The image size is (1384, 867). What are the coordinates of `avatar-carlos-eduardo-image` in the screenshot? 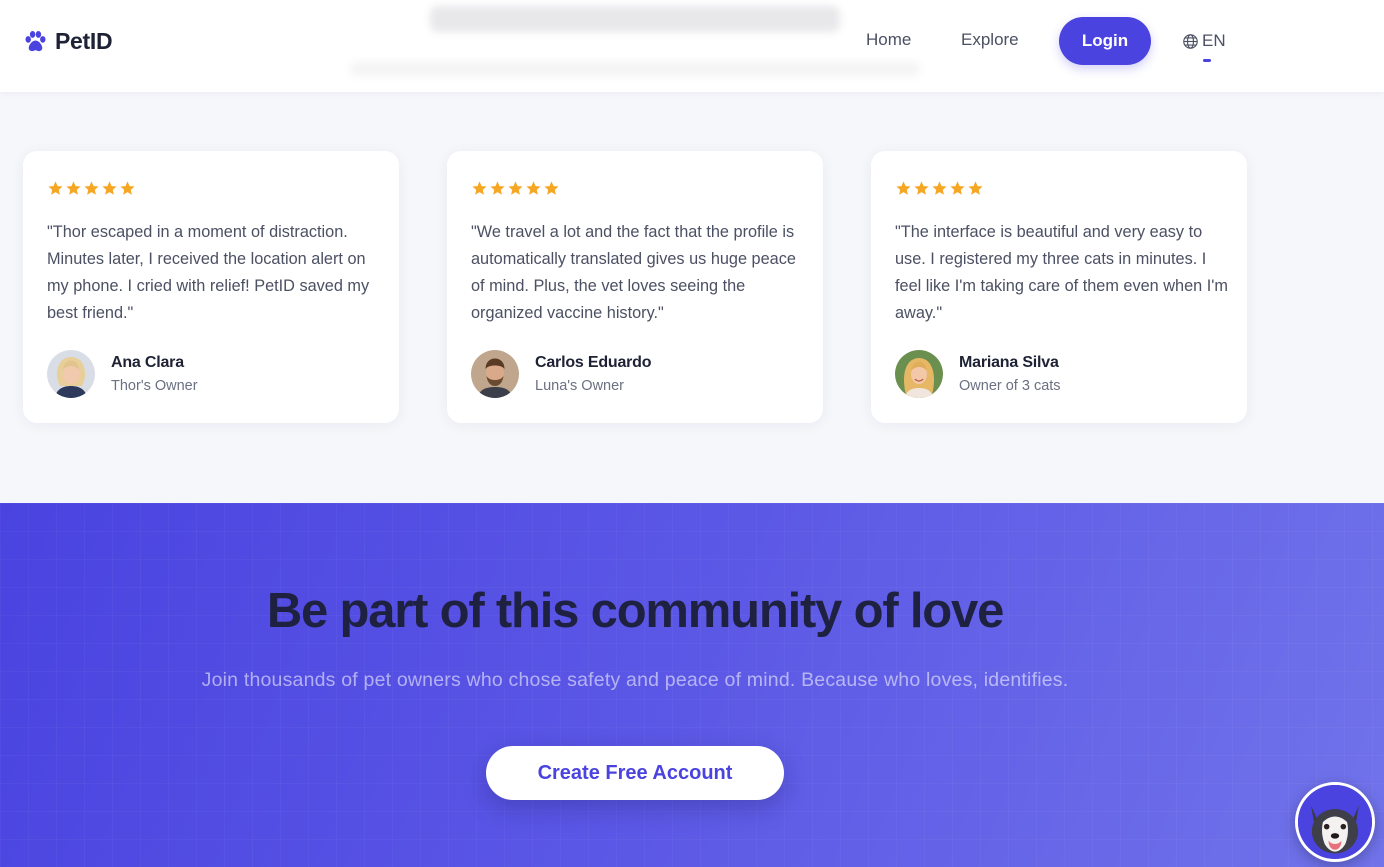 It's located at (495, 374).